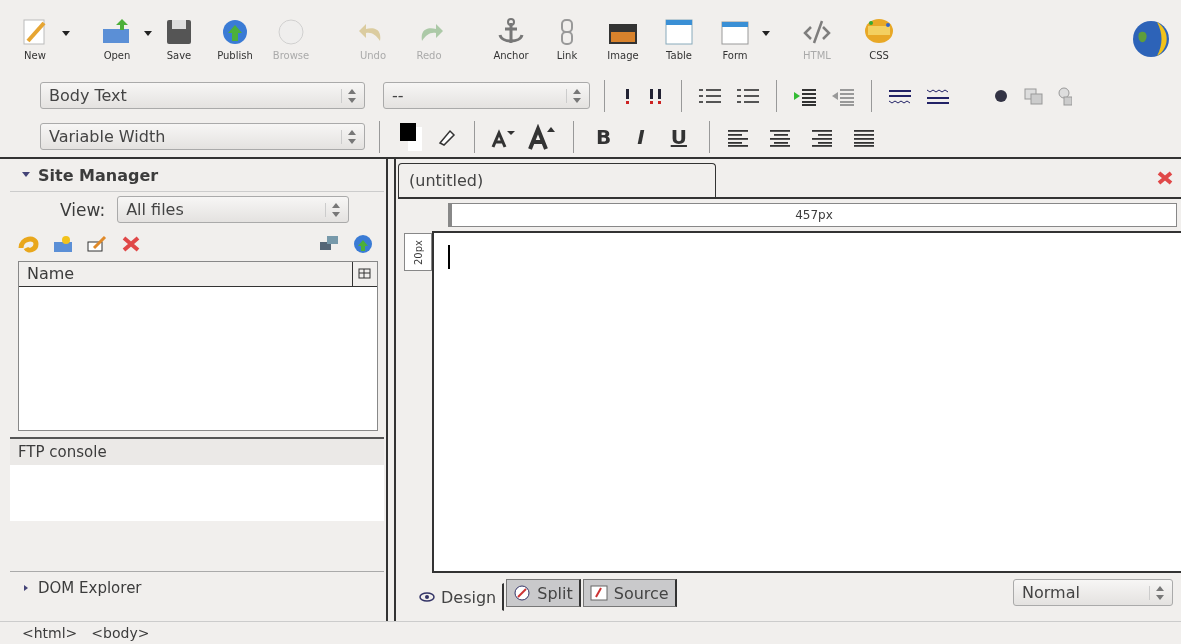 The image size is (1181, 644). What do you see at coordinates (131, 244) in the screenshot?
I see `delete-icon` at bounding box center [131, 244].